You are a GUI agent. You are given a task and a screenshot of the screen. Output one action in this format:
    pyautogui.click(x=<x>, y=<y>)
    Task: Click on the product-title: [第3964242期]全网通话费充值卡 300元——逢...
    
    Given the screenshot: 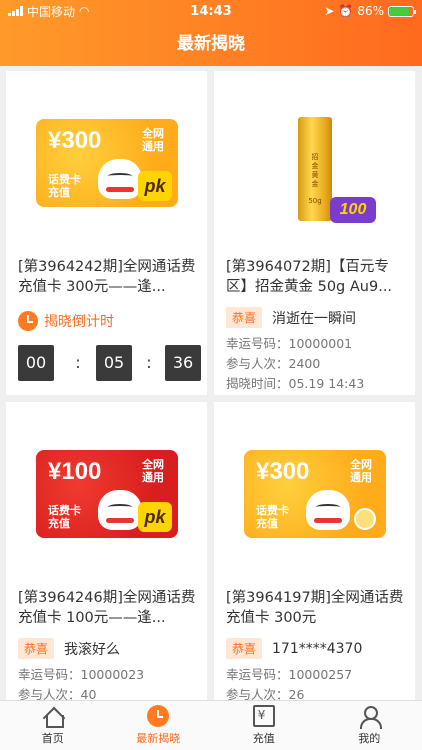 What is the action you would take?
    pyautogui.click(x=107, y=277)
    